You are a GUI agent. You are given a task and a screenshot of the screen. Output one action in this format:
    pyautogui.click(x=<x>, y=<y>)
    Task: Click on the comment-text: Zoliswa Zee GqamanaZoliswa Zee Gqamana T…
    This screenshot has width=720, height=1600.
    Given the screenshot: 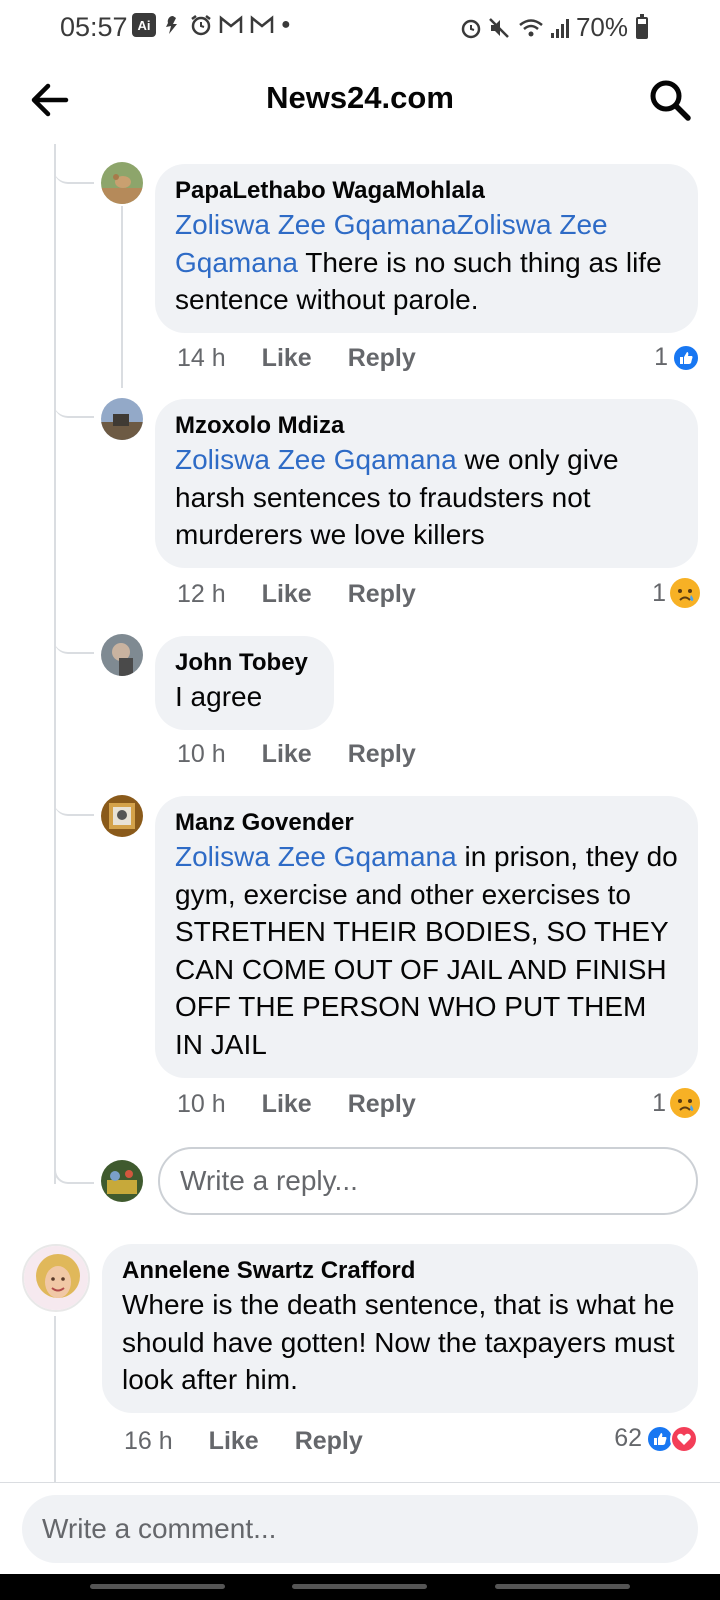 What is the action you would take?
    pyautogui.click(x=418, y=262)
    